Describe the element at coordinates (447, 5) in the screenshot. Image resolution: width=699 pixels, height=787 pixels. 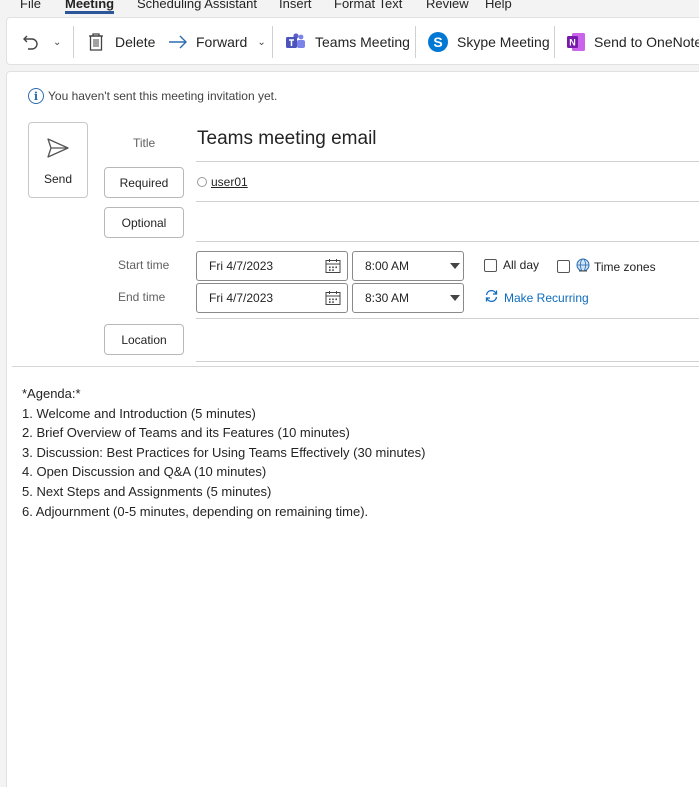
I see `tab-review: Review` at that location.